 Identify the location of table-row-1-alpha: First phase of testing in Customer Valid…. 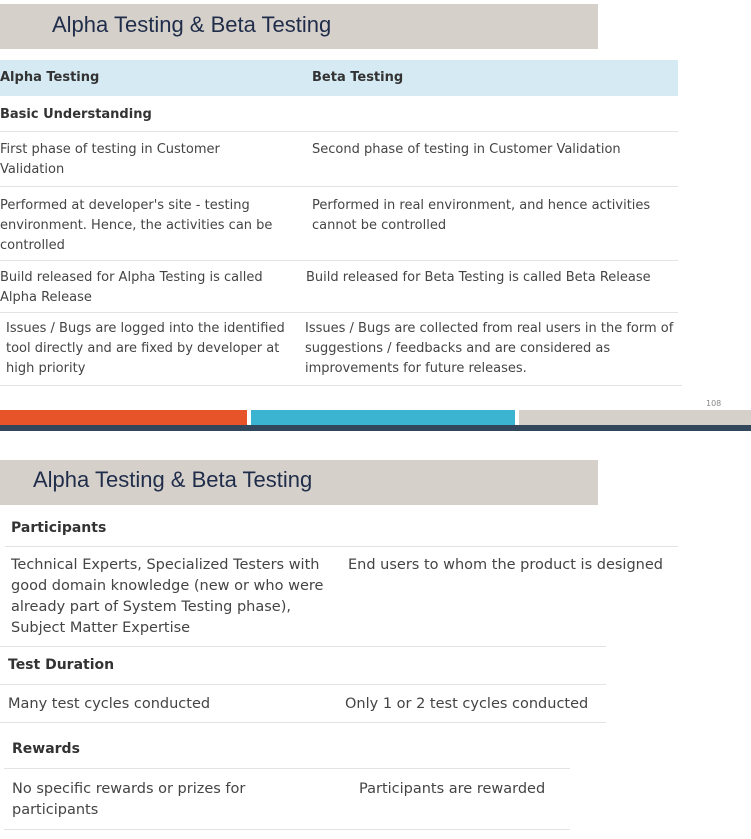
(110, 159).